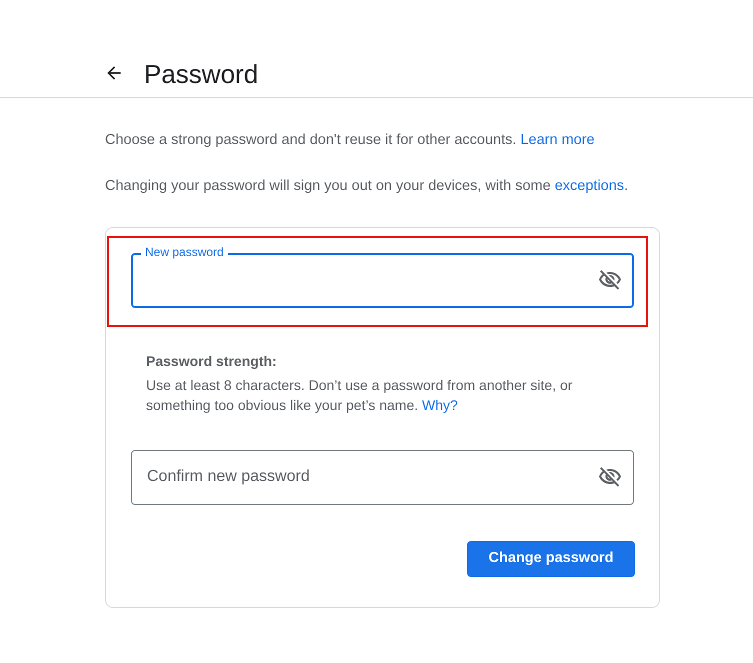 The width and height of the screenshot is (753, 663). Describe the element at coordinates (201, 73) in the screenshot. I see `page-title: Password` at that location.